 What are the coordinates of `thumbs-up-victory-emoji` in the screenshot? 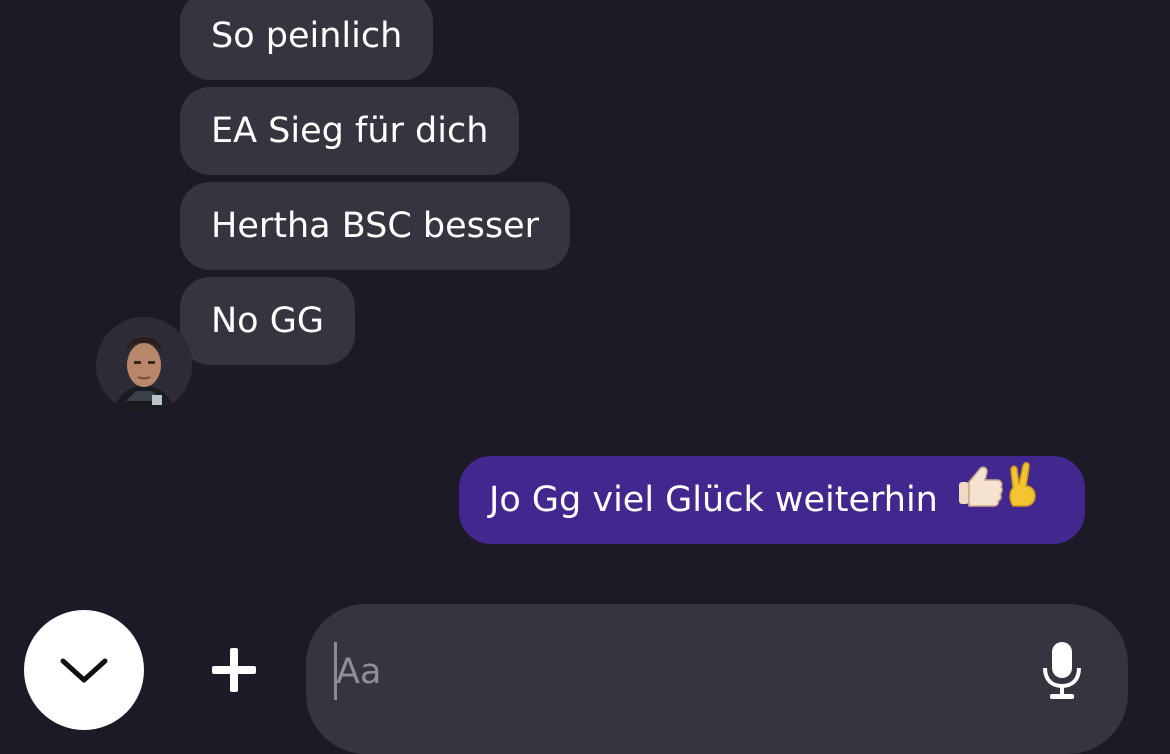 It's located at (1001, 497).